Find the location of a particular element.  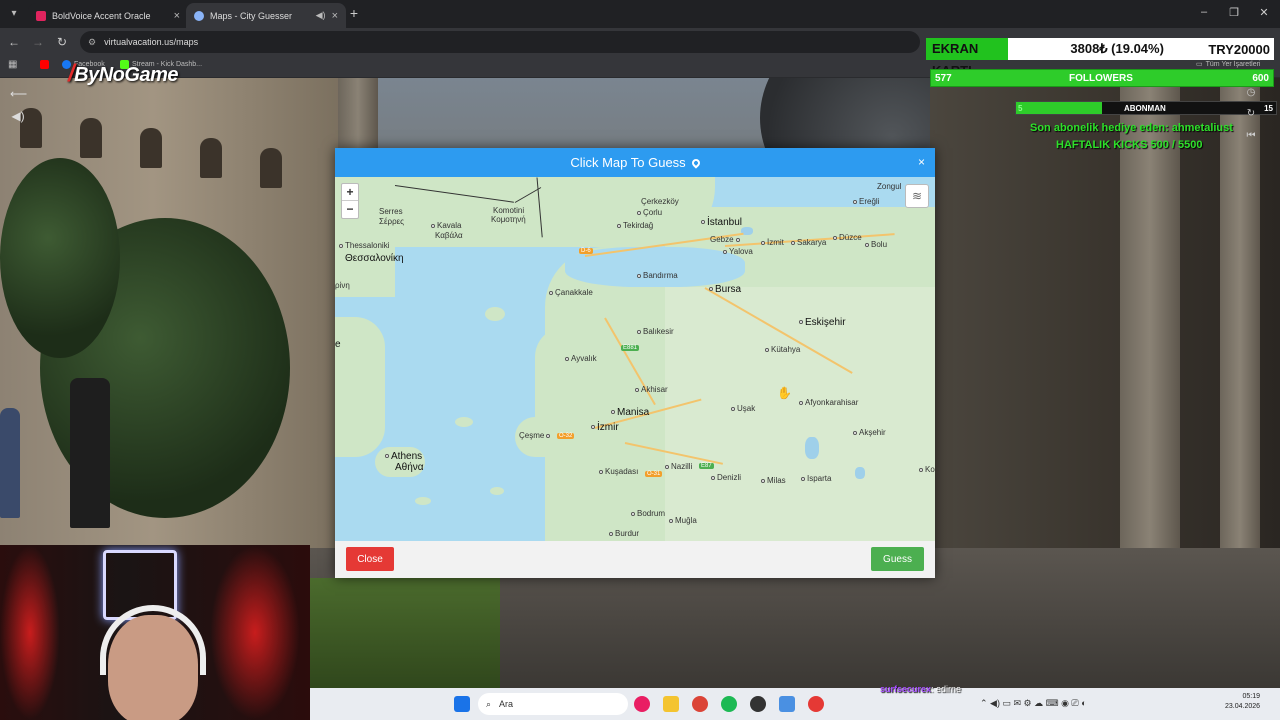

city-kavala: Kavala is located at coordinates (446, 225).